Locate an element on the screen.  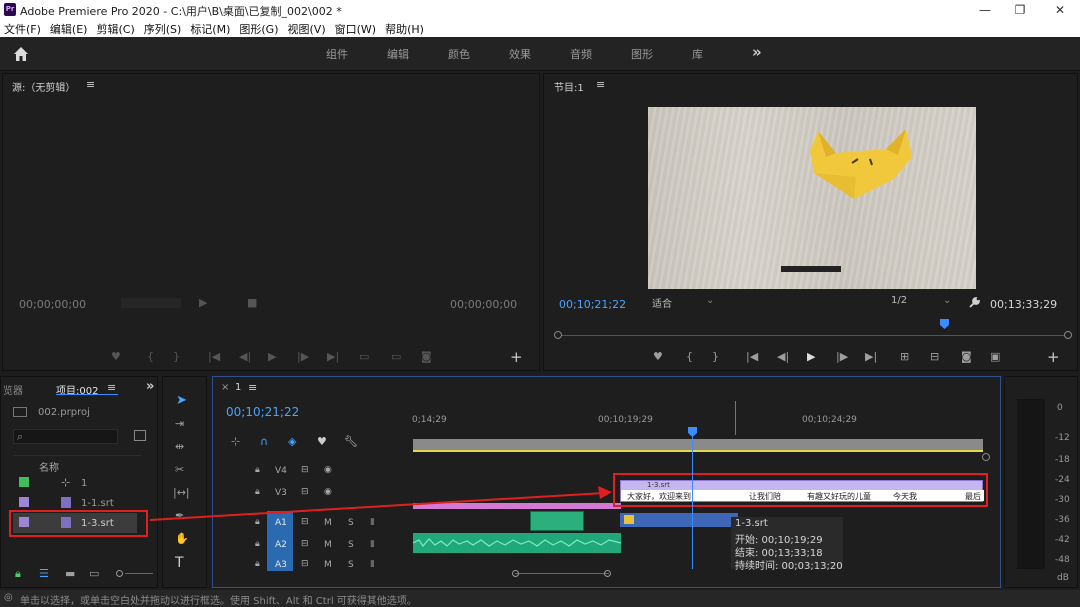
meter-label: -42 is located at coordinates (1062, 540).